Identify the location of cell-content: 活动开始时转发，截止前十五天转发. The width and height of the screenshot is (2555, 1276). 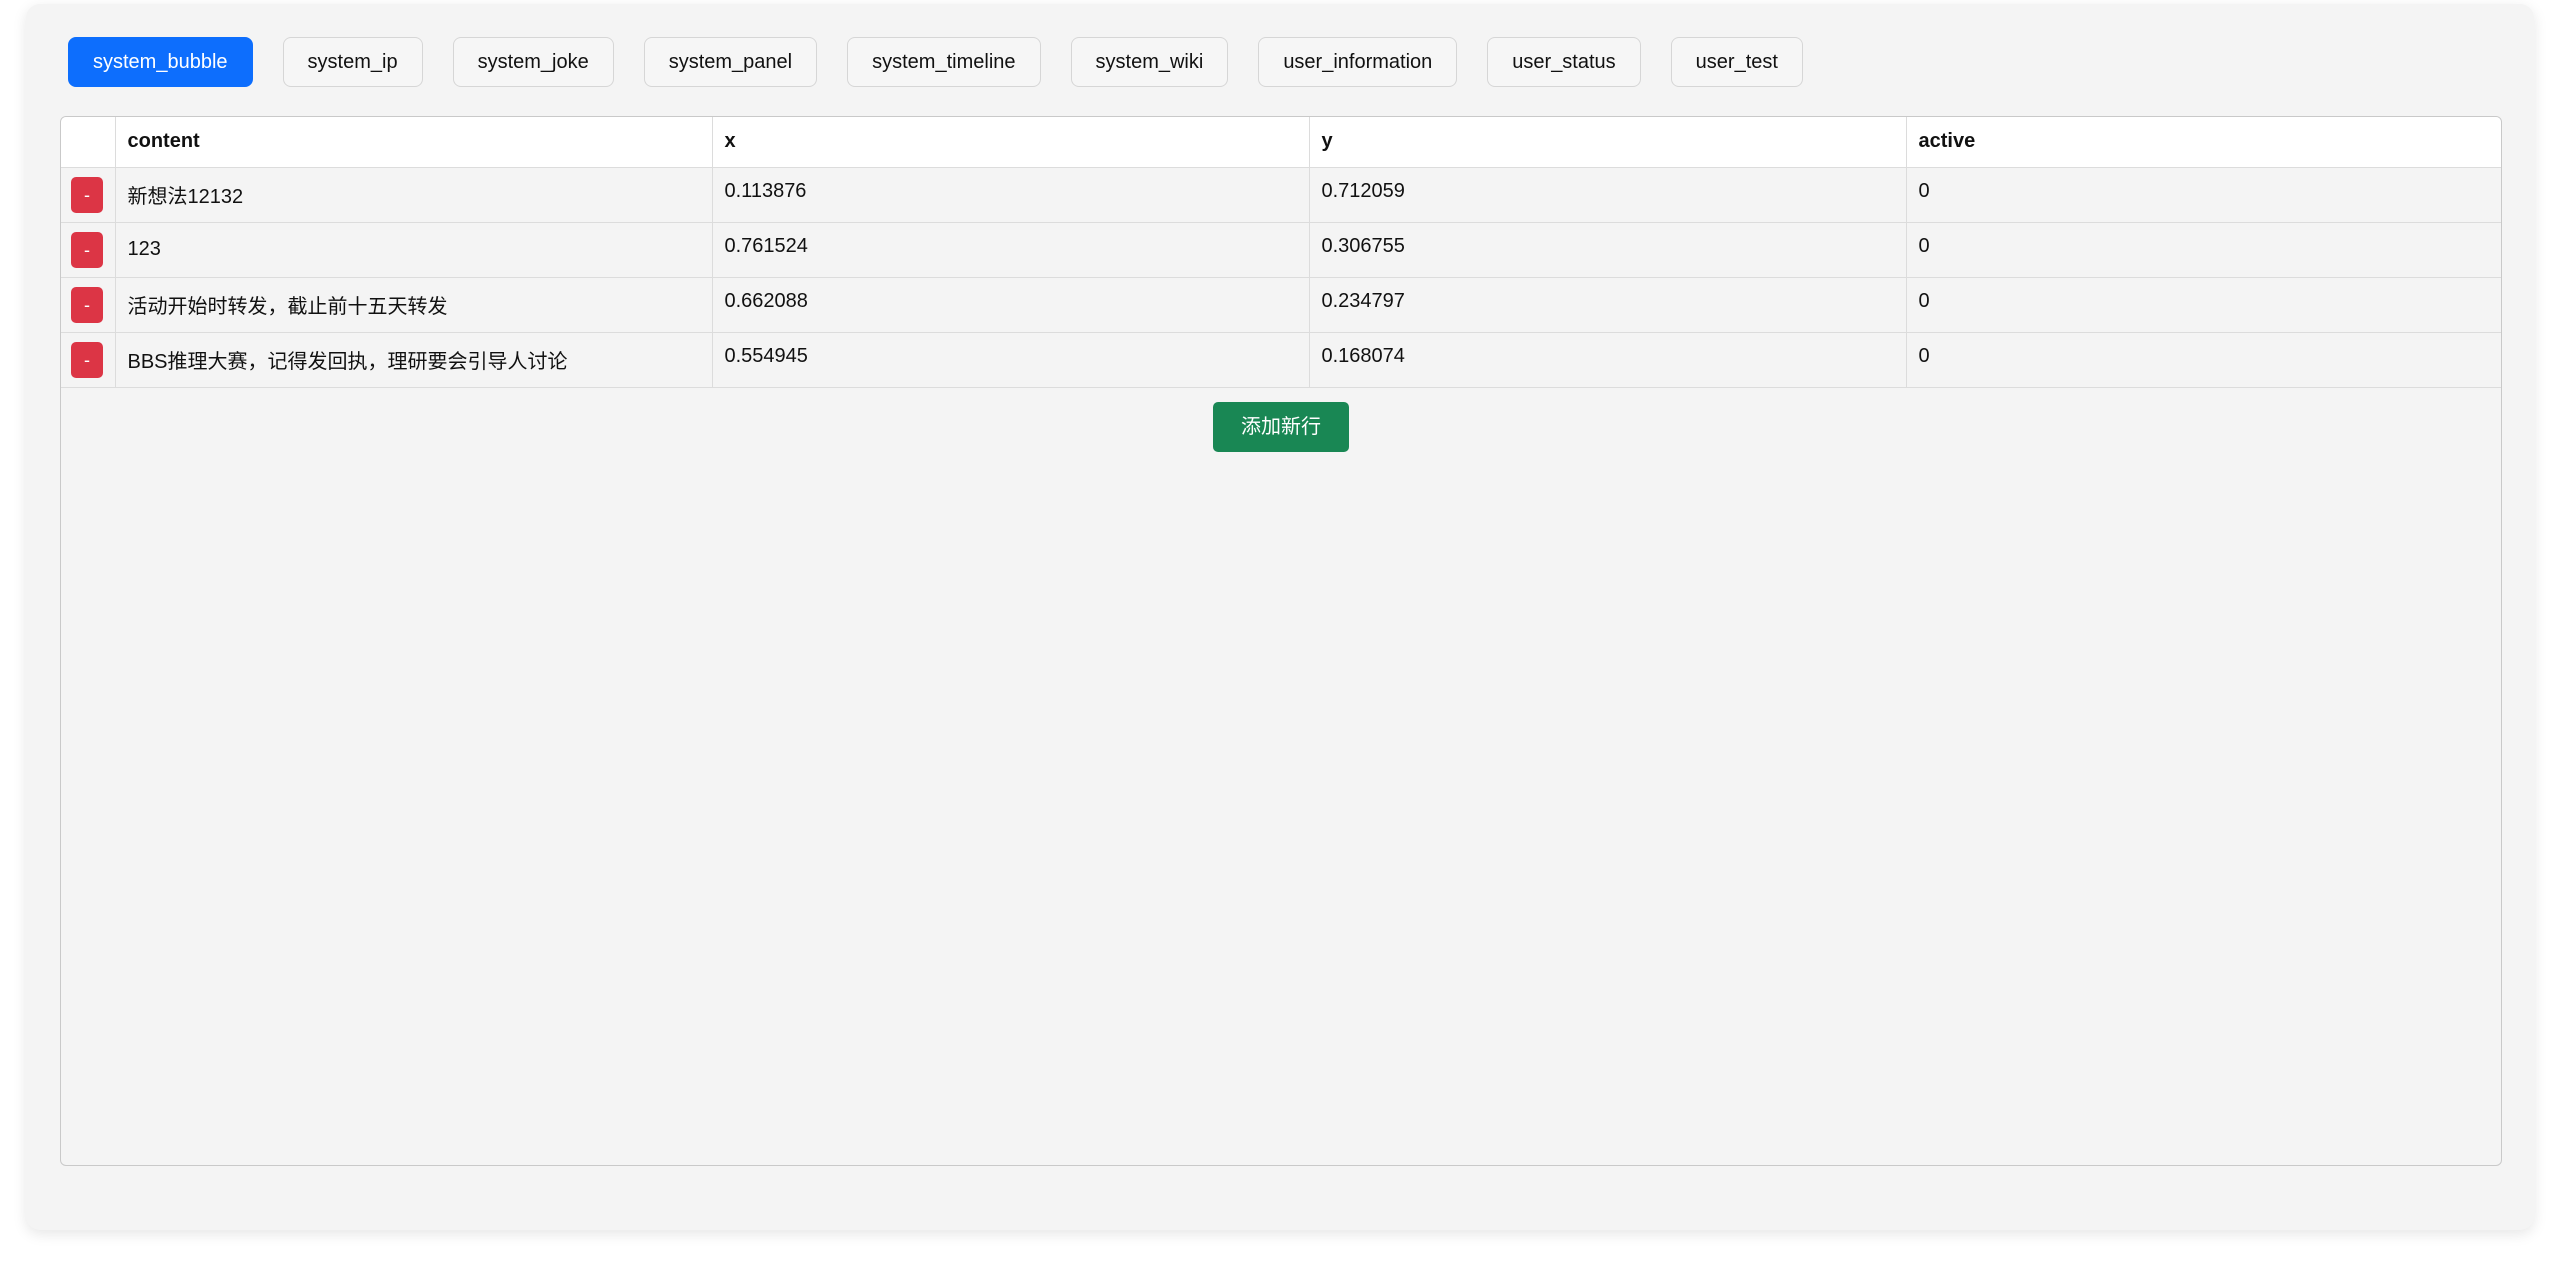
(414, 305).